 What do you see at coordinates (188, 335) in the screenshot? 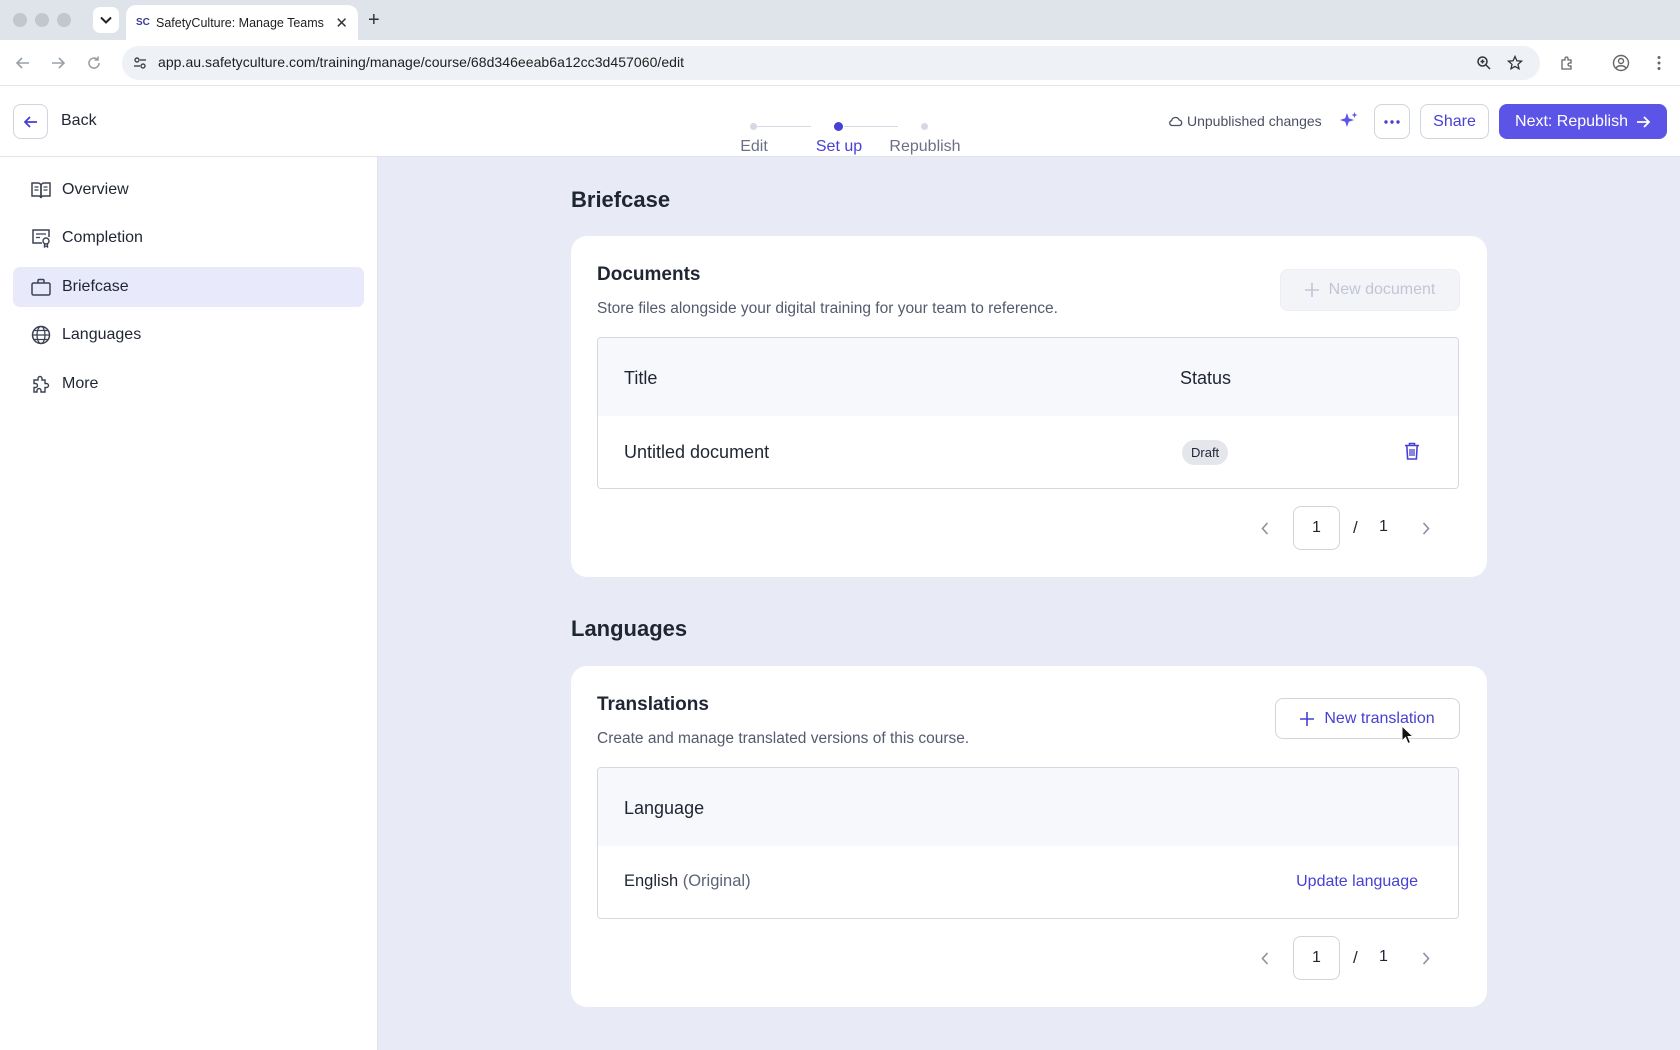
I see `sidebar-item-languages: Languages` at bounding box center [188, 335].